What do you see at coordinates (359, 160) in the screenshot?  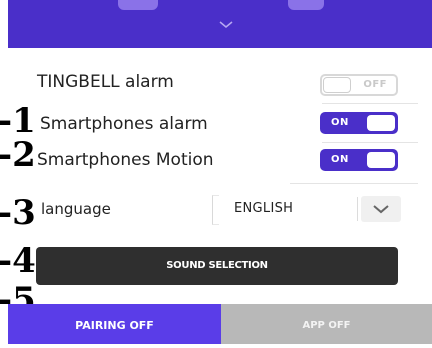 I see `smartphones-motion-toggle: ON` at bounding box center [359, 160].